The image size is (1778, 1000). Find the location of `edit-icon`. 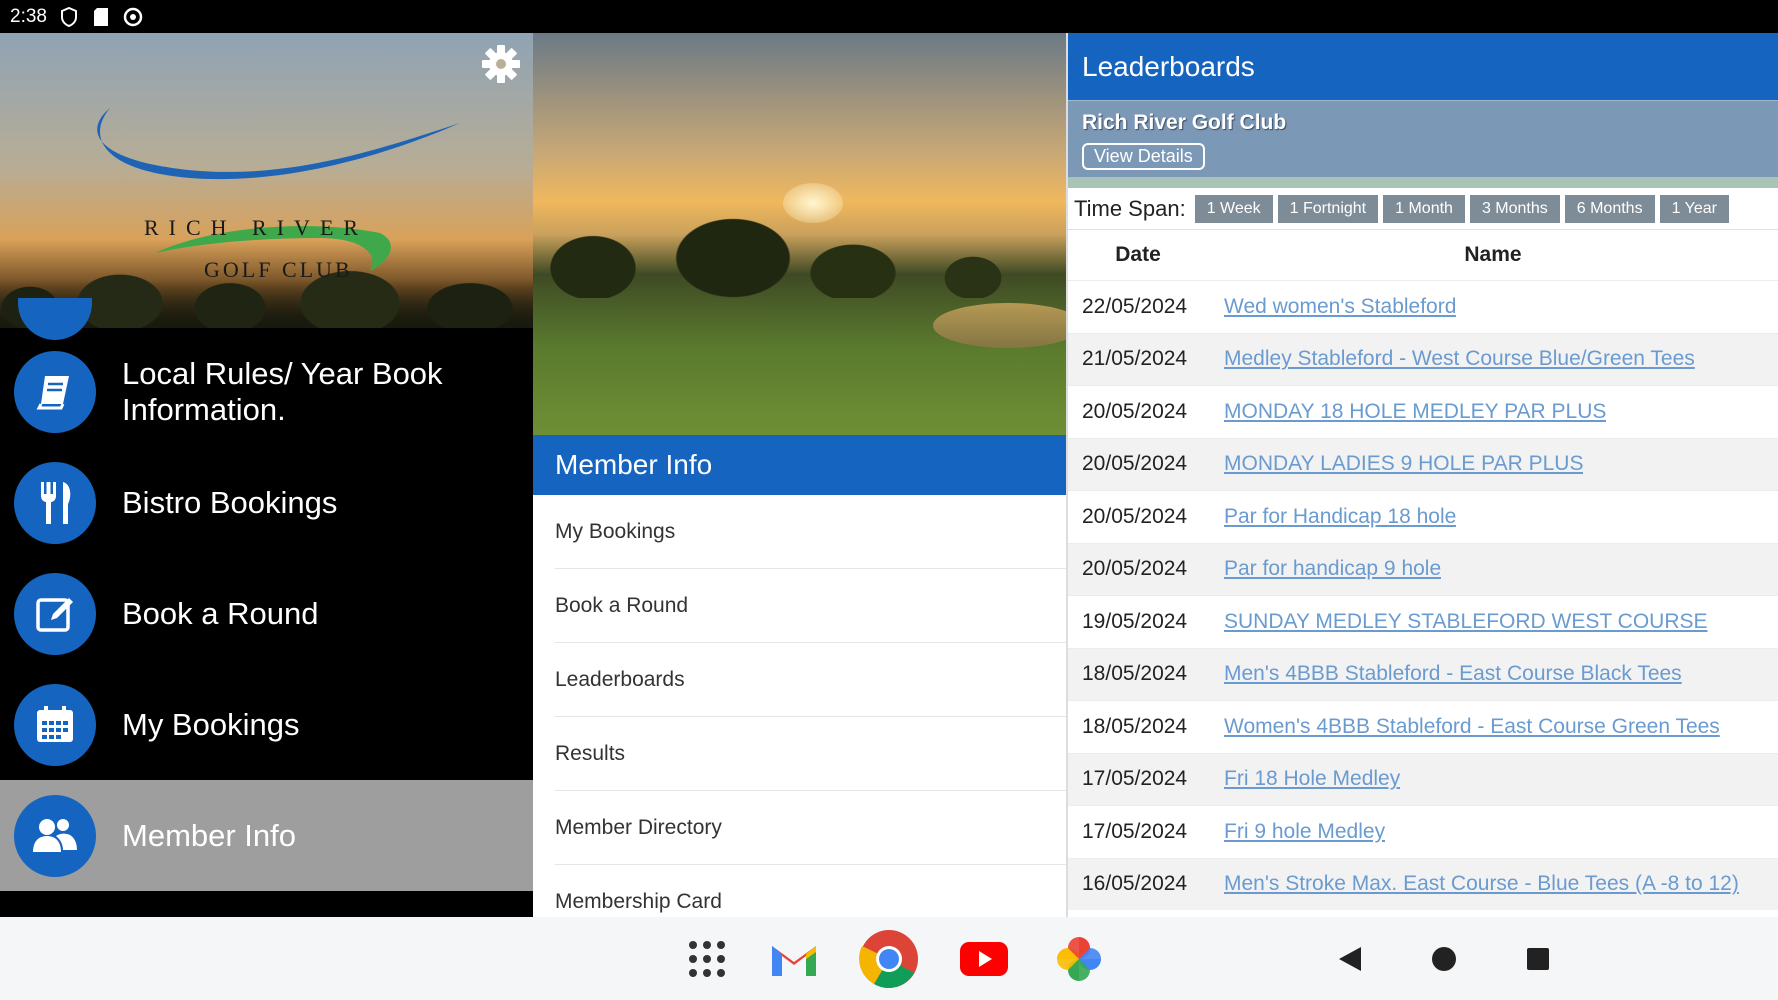

edit-icon is located at coordinates (55, 613).